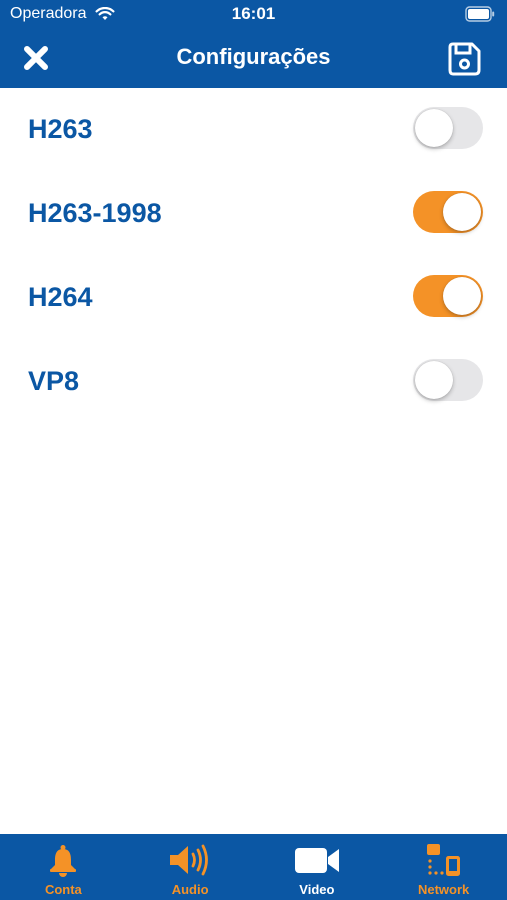  I want to click on codec-row-h263: H263, so click(253, 130).